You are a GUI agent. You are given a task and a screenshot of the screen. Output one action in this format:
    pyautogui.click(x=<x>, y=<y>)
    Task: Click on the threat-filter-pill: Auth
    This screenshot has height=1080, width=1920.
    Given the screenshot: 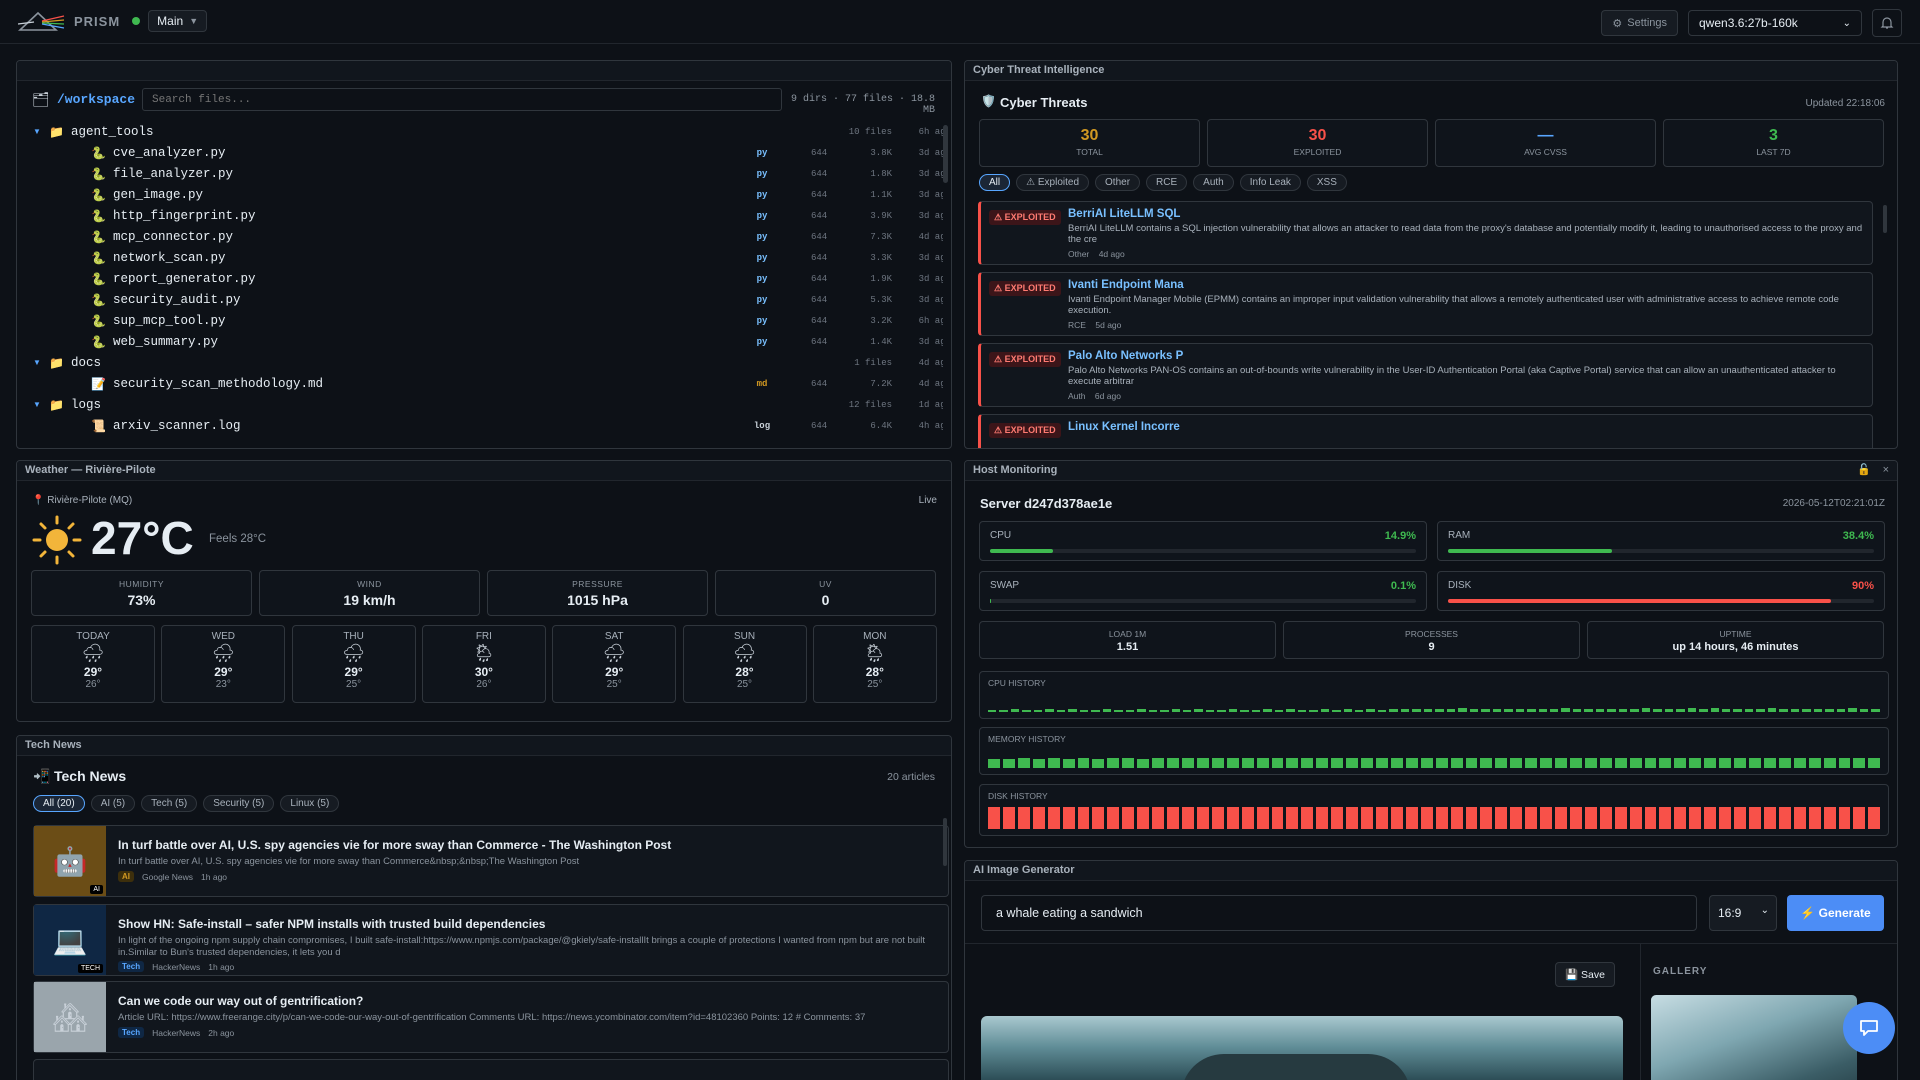 What is the action you would take?
    pyautogui.click(x=1213, y=182)
    